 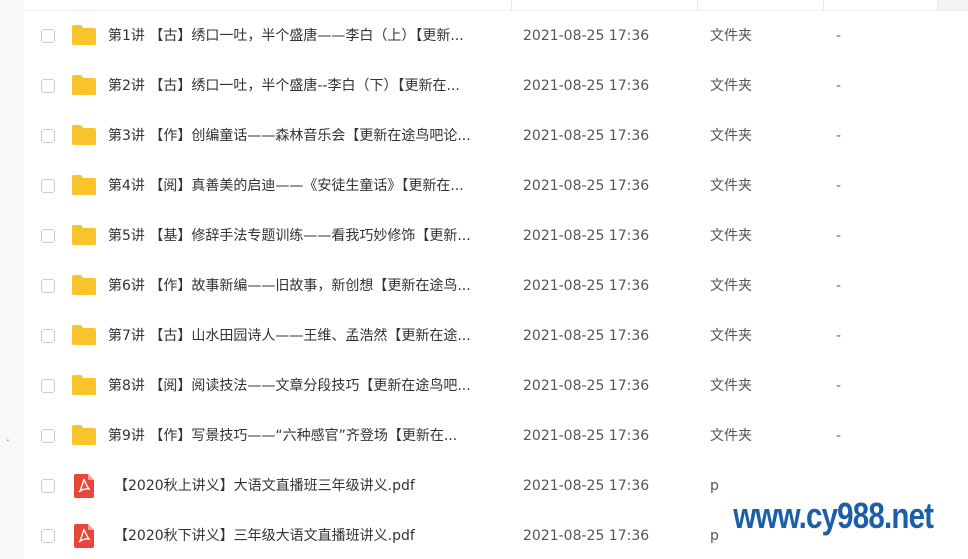 I want to click on file-name: 【2020秋上讲义】大语文直播班三年级讲义.pdf, so click(x=314, y=486).